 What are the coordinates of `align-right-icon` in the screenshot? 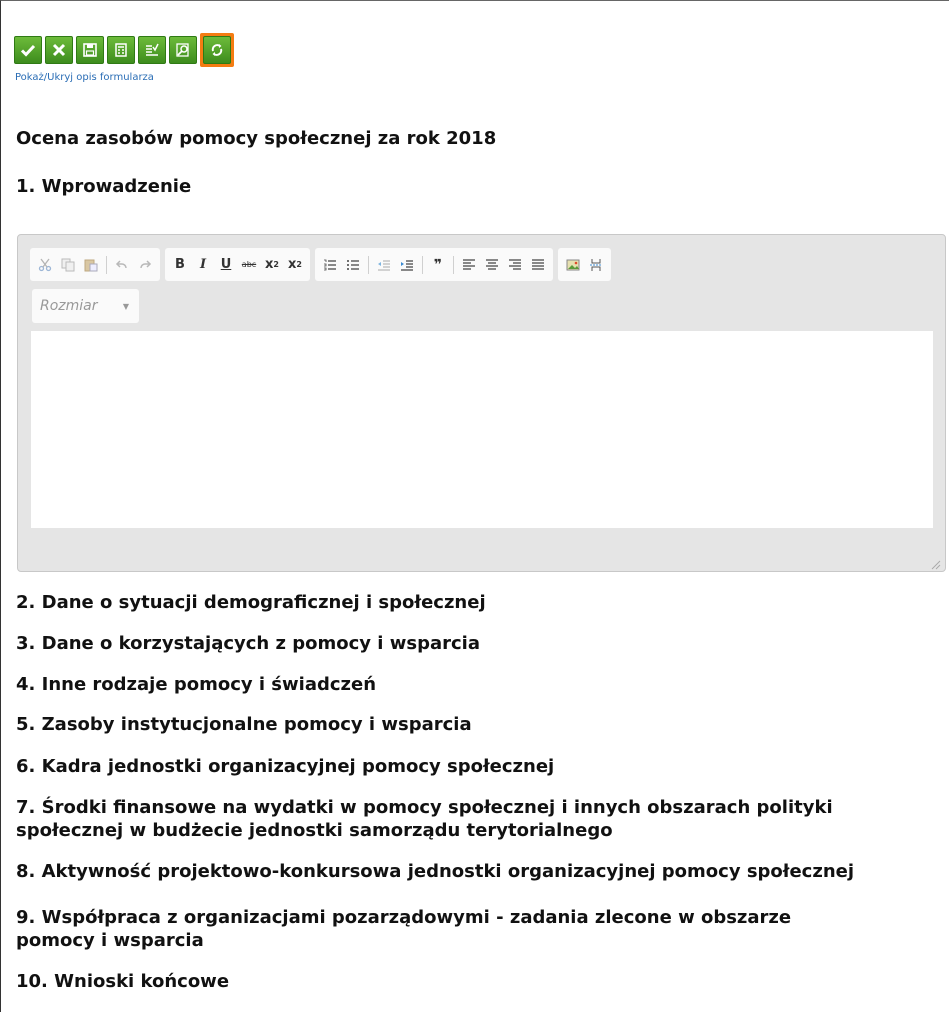 It's located at (515, 264).